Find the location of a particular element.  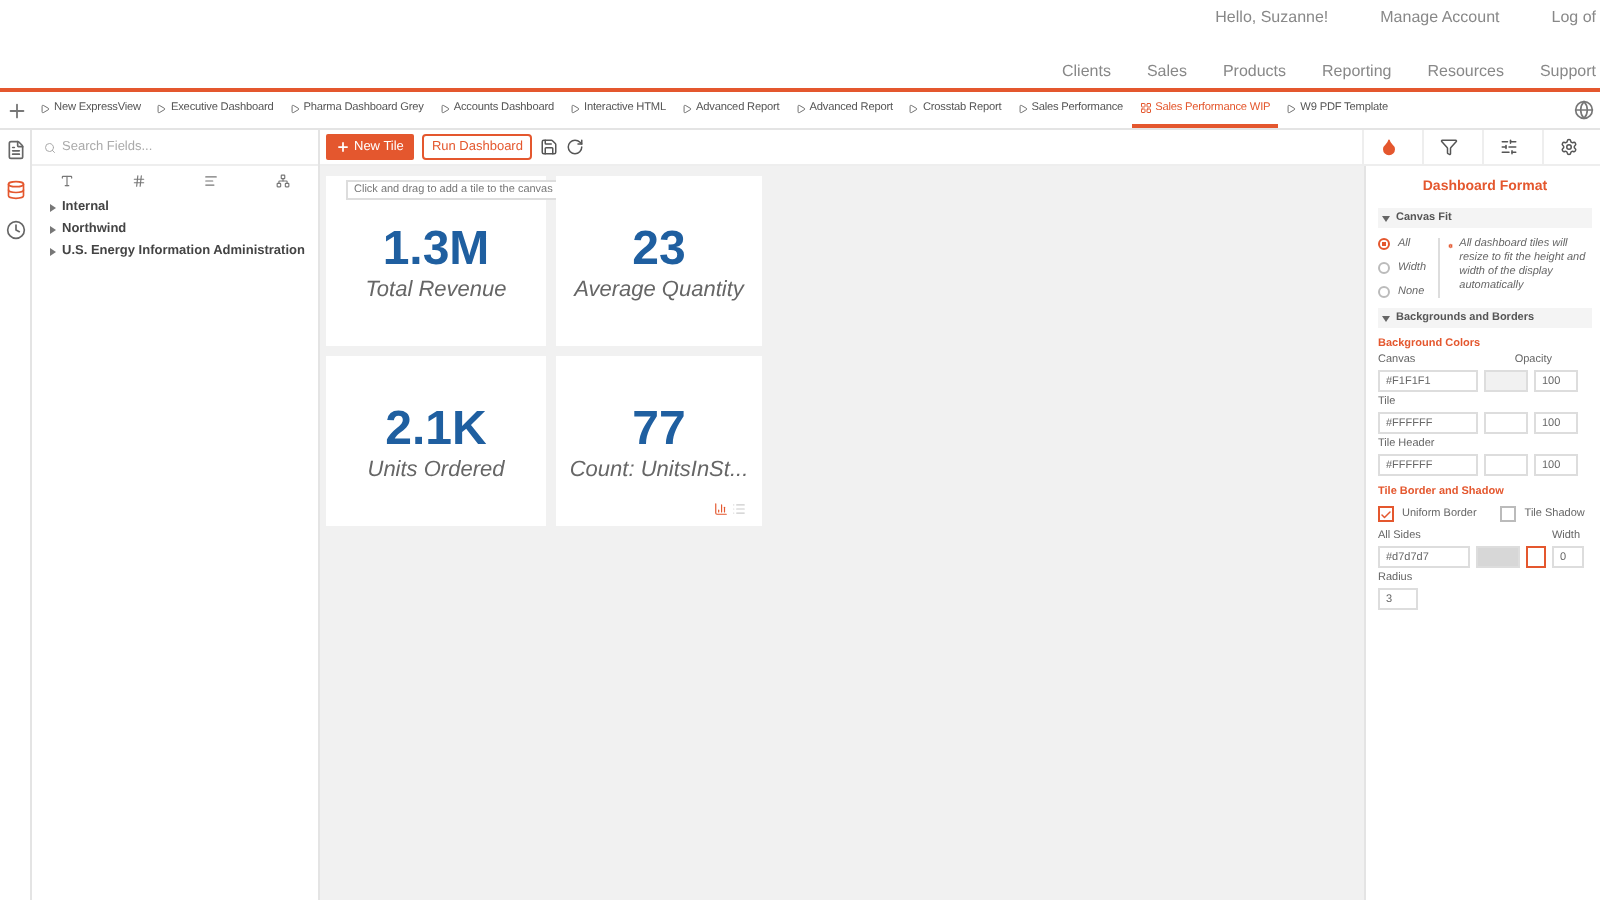

kpi-value: 1.3M is located at coordinates (436, 249).